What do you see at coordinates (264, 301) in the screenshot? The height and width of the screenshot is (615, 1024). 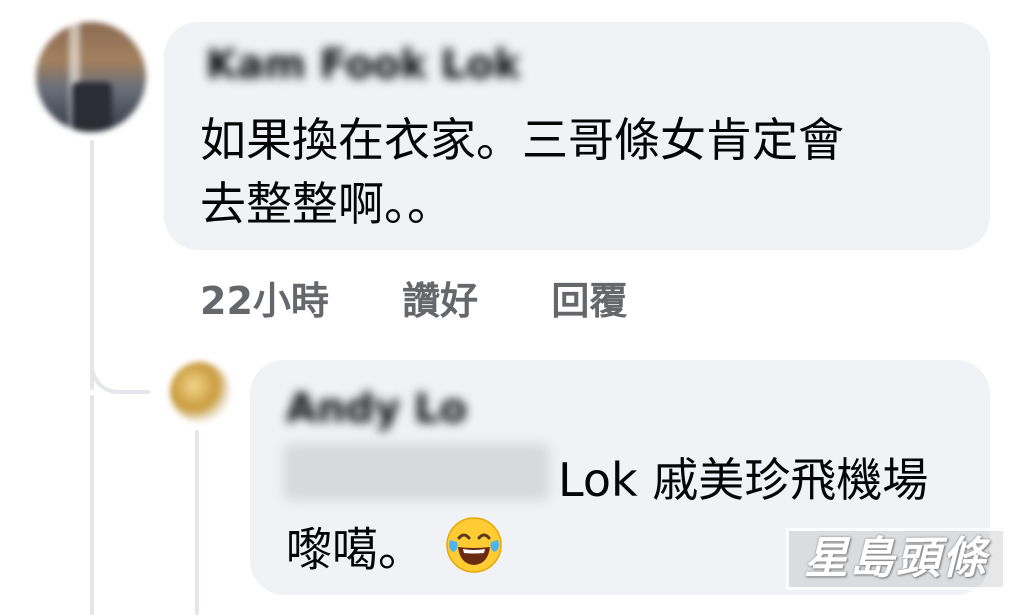 I see `comment-timestamp: 22小時` at bounding box center [264, 301].